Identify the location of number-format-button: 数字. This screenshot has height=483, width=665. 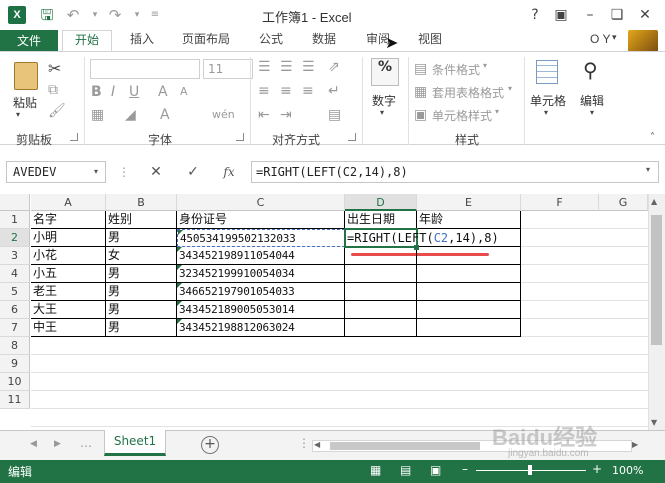
(384, 100).